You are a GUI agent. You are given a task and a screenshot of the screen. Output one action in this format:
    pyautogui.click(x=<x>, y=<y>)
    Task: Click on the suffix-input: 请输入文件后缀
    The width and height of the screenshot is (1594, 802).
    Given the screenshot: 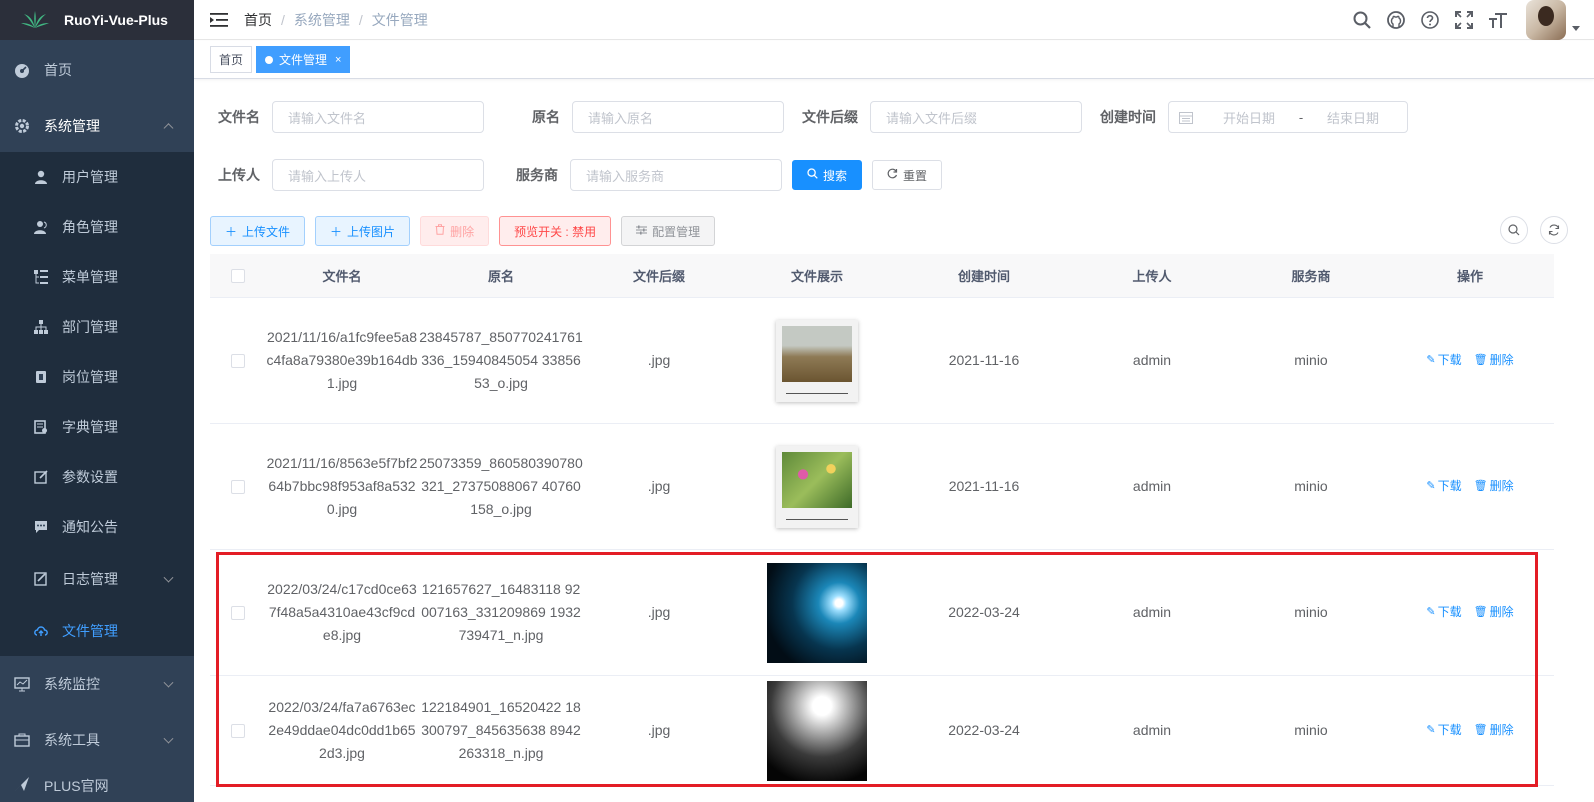 What is the action you would take?
    pyautogui.click(x=976, y=117)
    